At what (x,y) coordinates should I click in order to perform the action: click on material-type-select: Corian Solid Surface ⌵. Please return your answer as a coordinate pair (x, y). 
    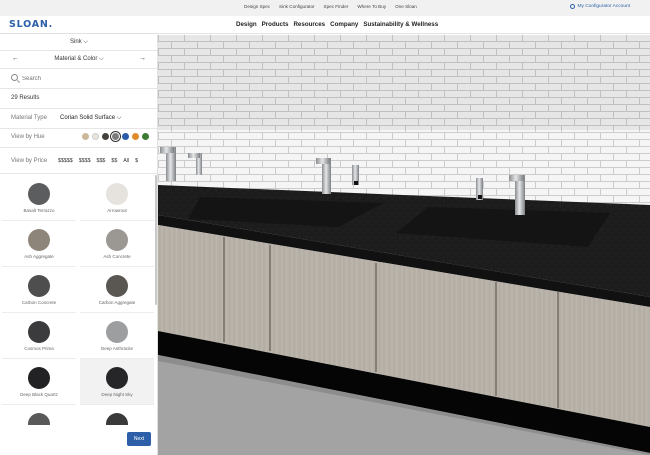
    Looking at the image, I should click on (90, 118).